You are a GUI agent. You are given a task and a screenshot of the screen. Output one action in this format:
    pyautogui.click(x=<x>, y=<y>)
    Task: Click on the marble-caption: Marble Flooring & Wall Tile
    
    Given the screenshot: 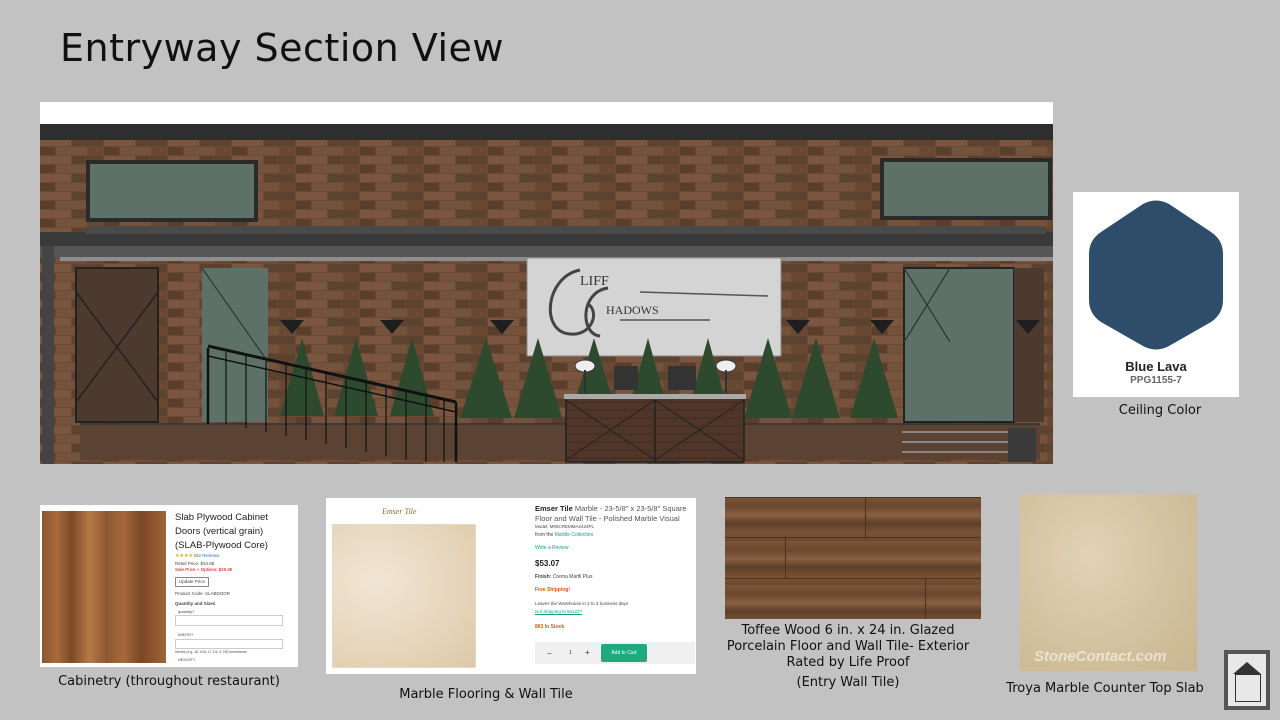 What is the action you would take?
    pyautogui.click(x=486, y=694)
    